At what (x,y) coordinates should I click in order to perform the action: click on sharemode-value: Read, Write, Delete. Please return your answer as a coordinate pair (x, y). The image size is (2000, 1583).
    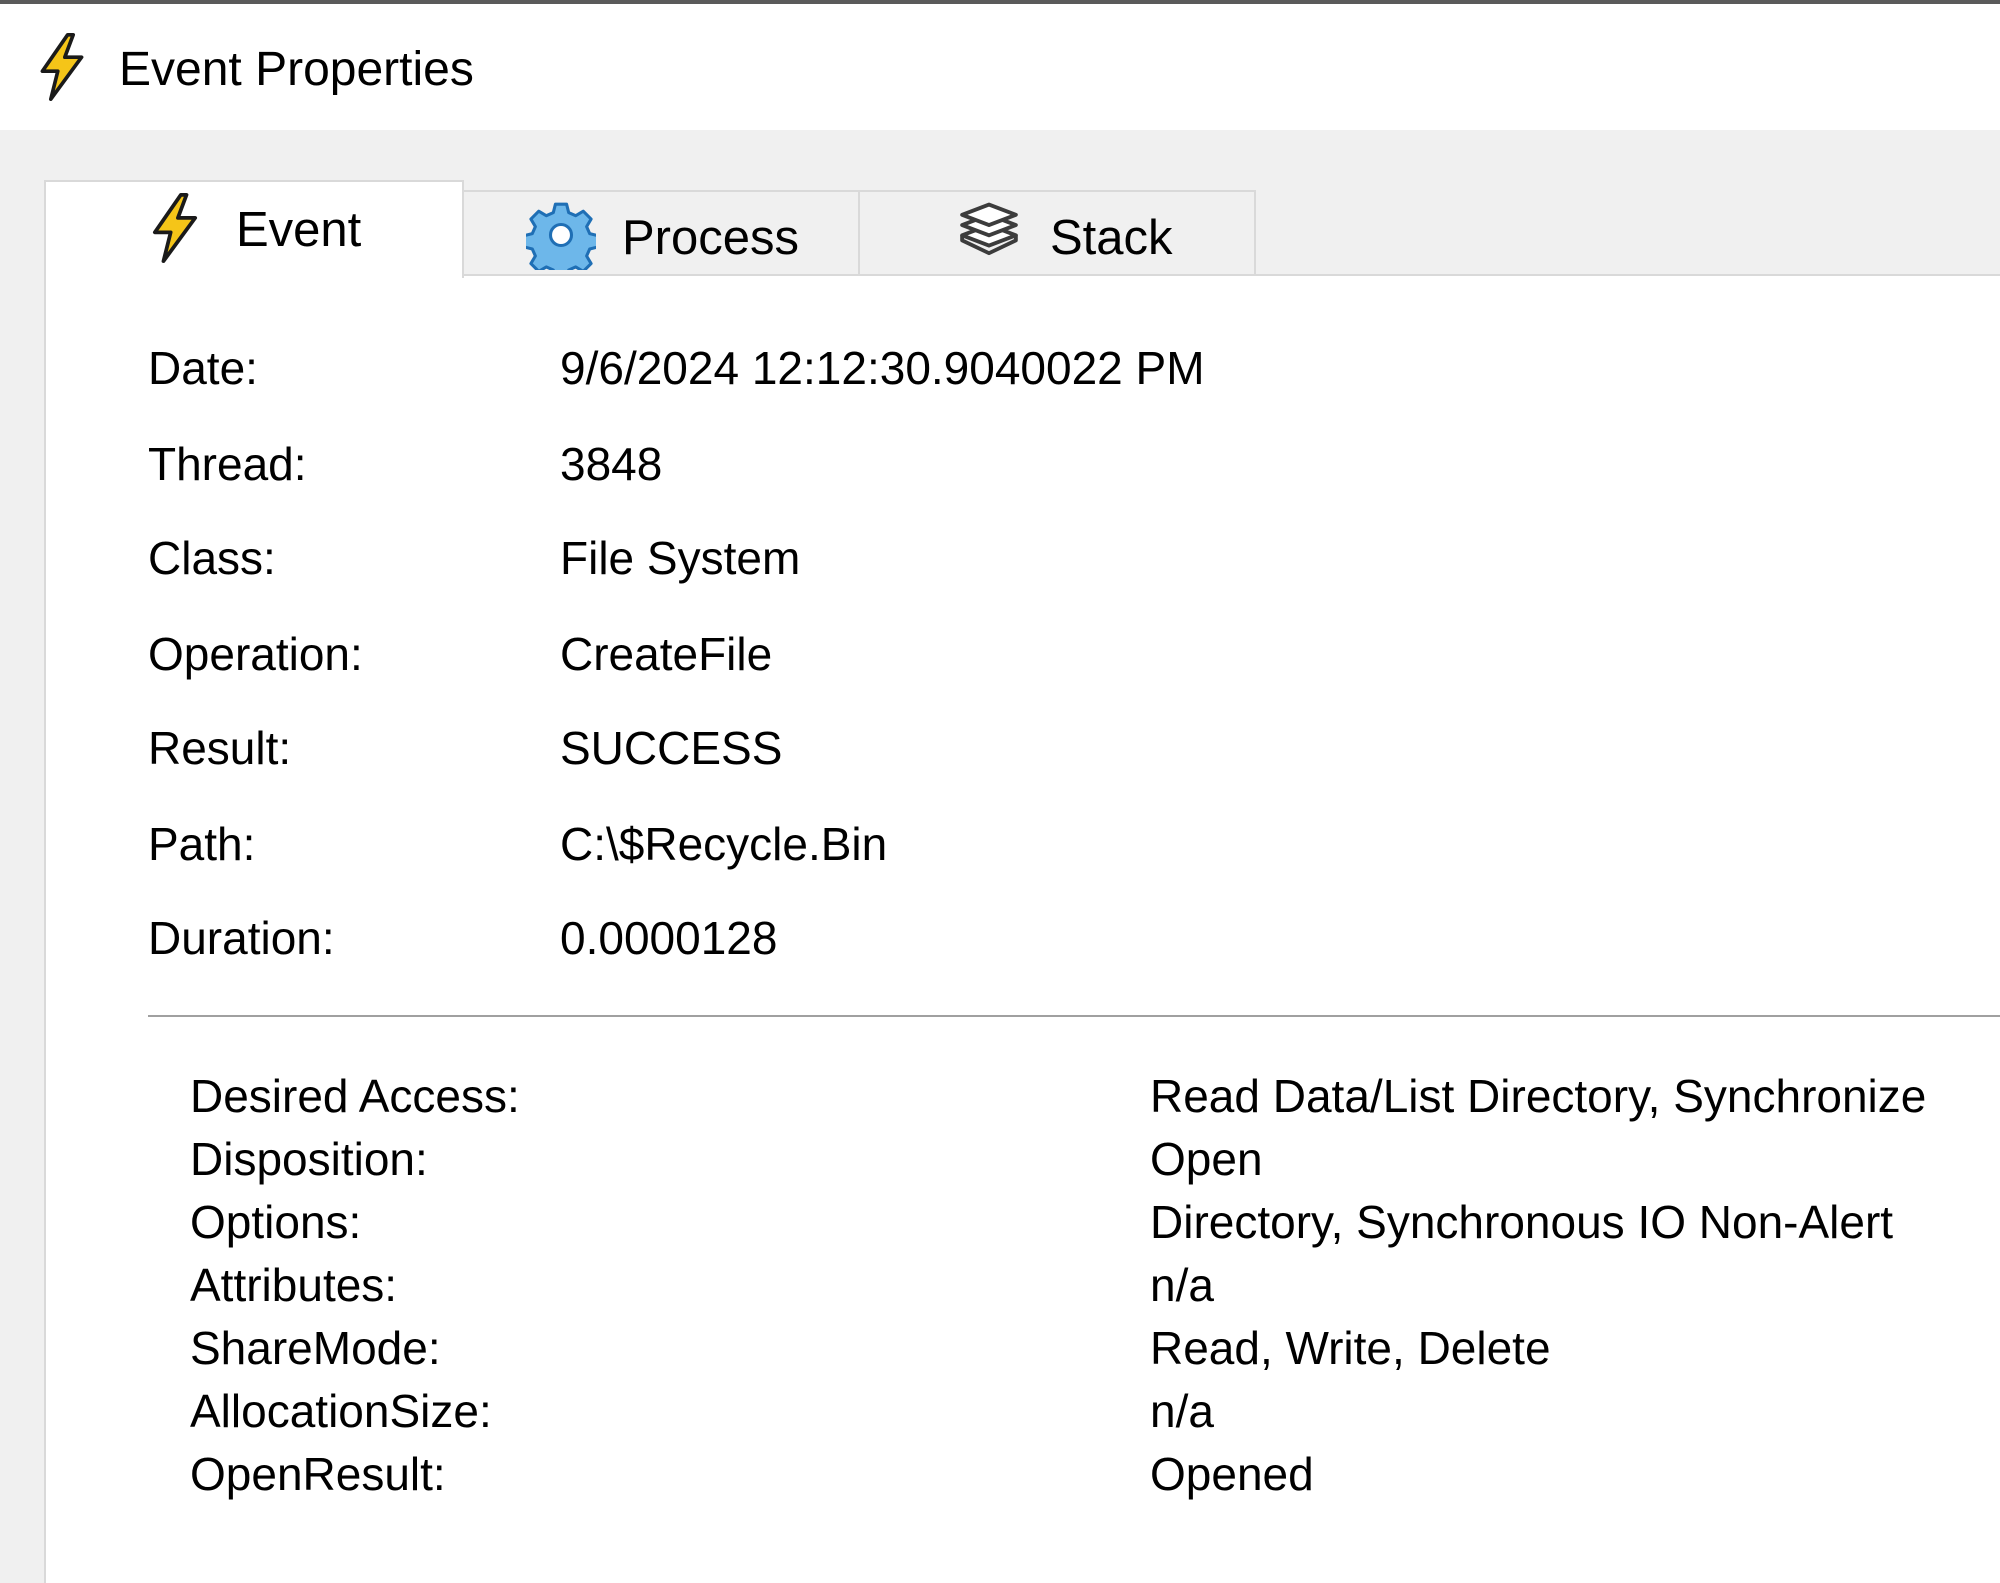
    Looking at the image, I should click on (1350, 1348).